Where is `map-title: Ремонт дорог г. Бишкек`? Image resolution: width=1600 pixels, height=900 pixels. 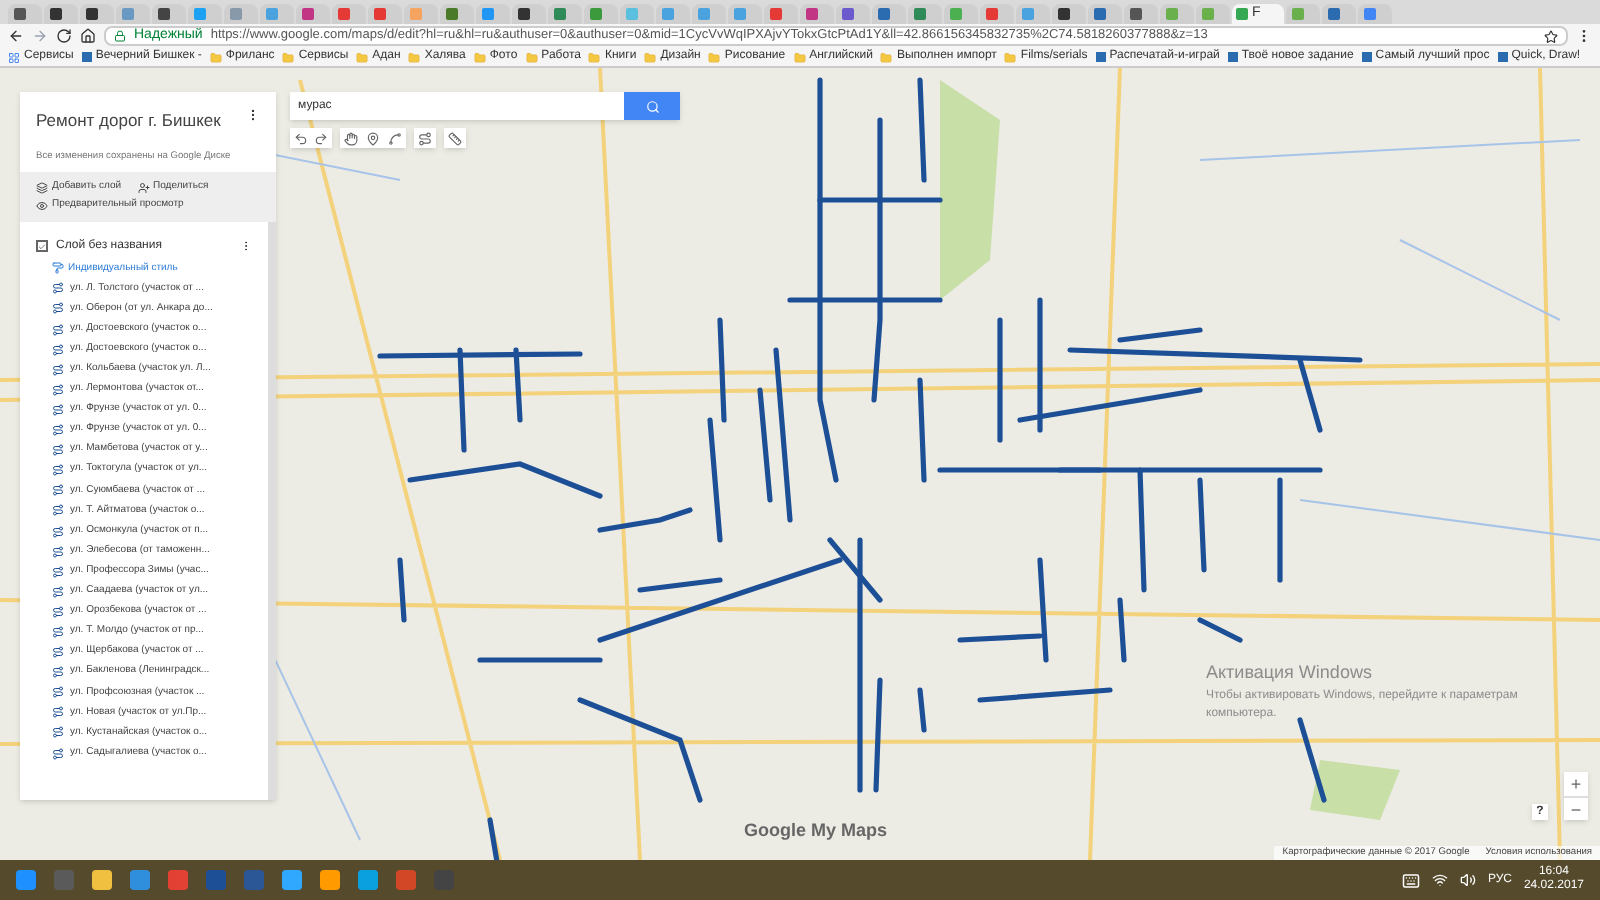
map-title: Ремонт дорог г. Бишкек is located at coordinates (128, 121).